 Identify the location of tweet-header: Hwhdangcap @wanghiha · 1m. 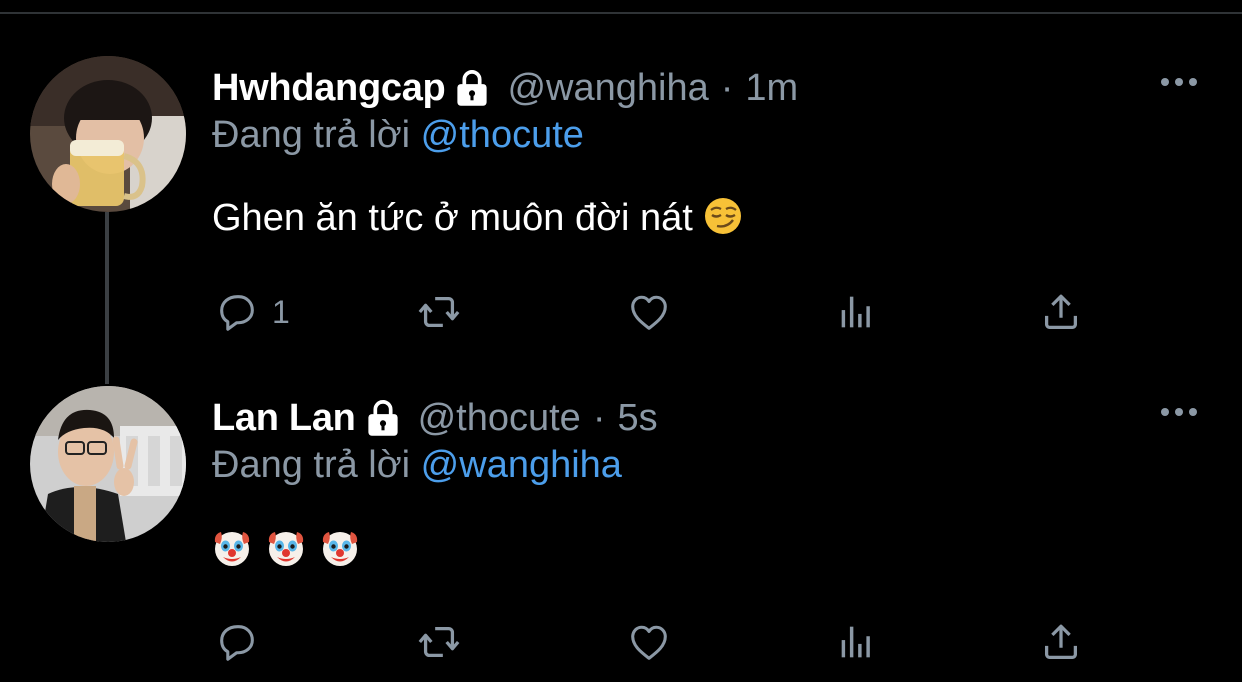
(505, 88).